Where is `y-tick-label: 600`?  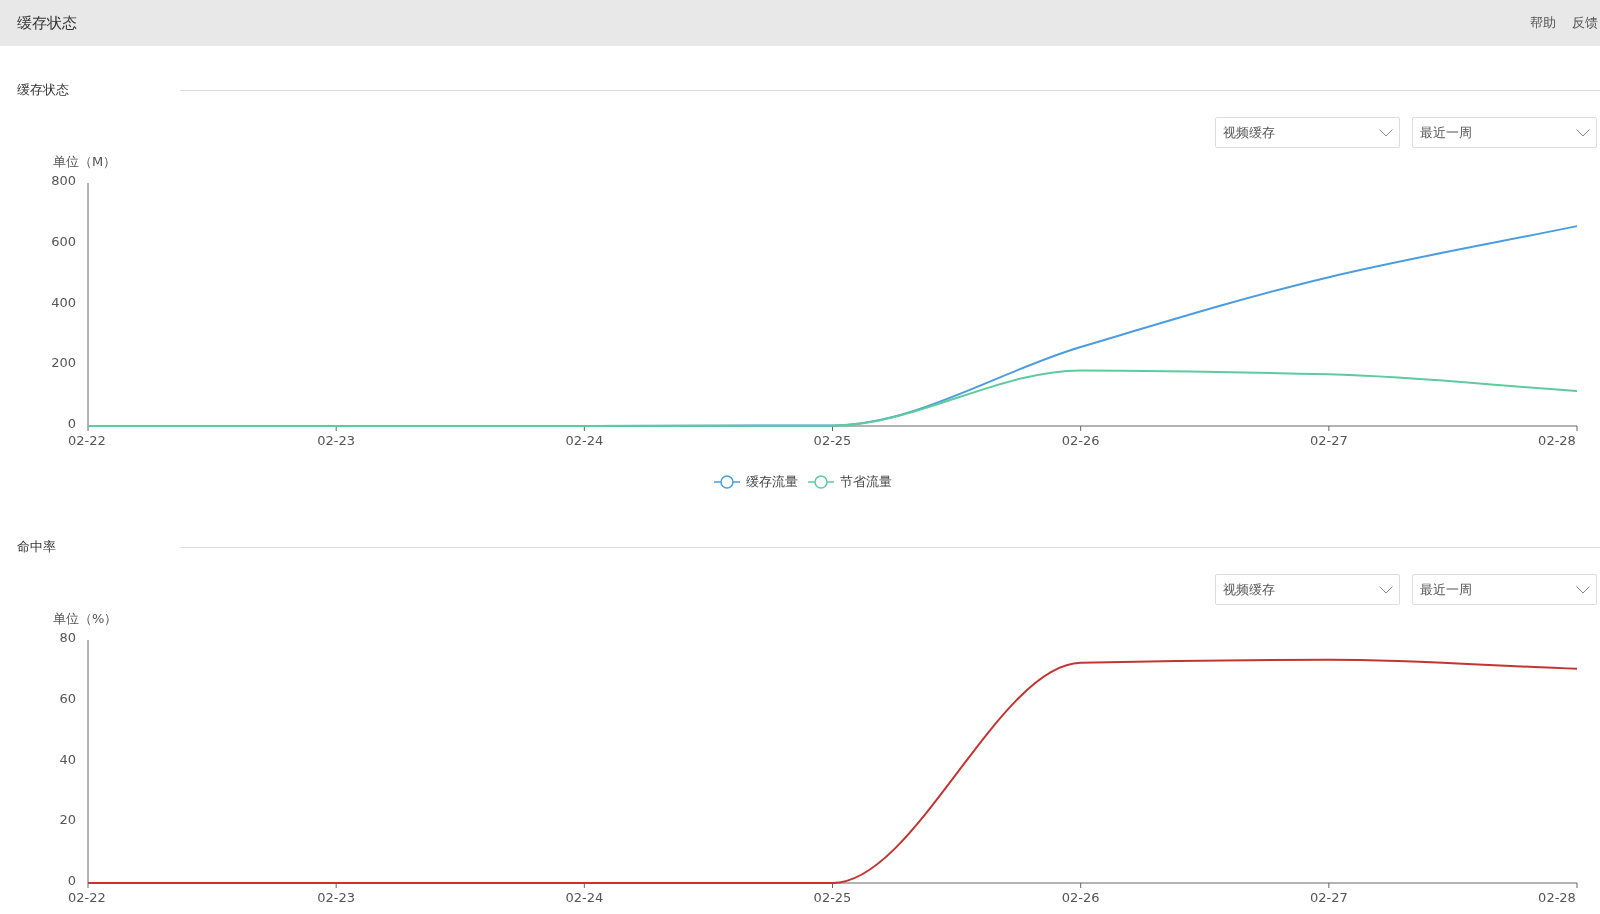 y-tick-label: 600 is located at coordinates (63, 241).